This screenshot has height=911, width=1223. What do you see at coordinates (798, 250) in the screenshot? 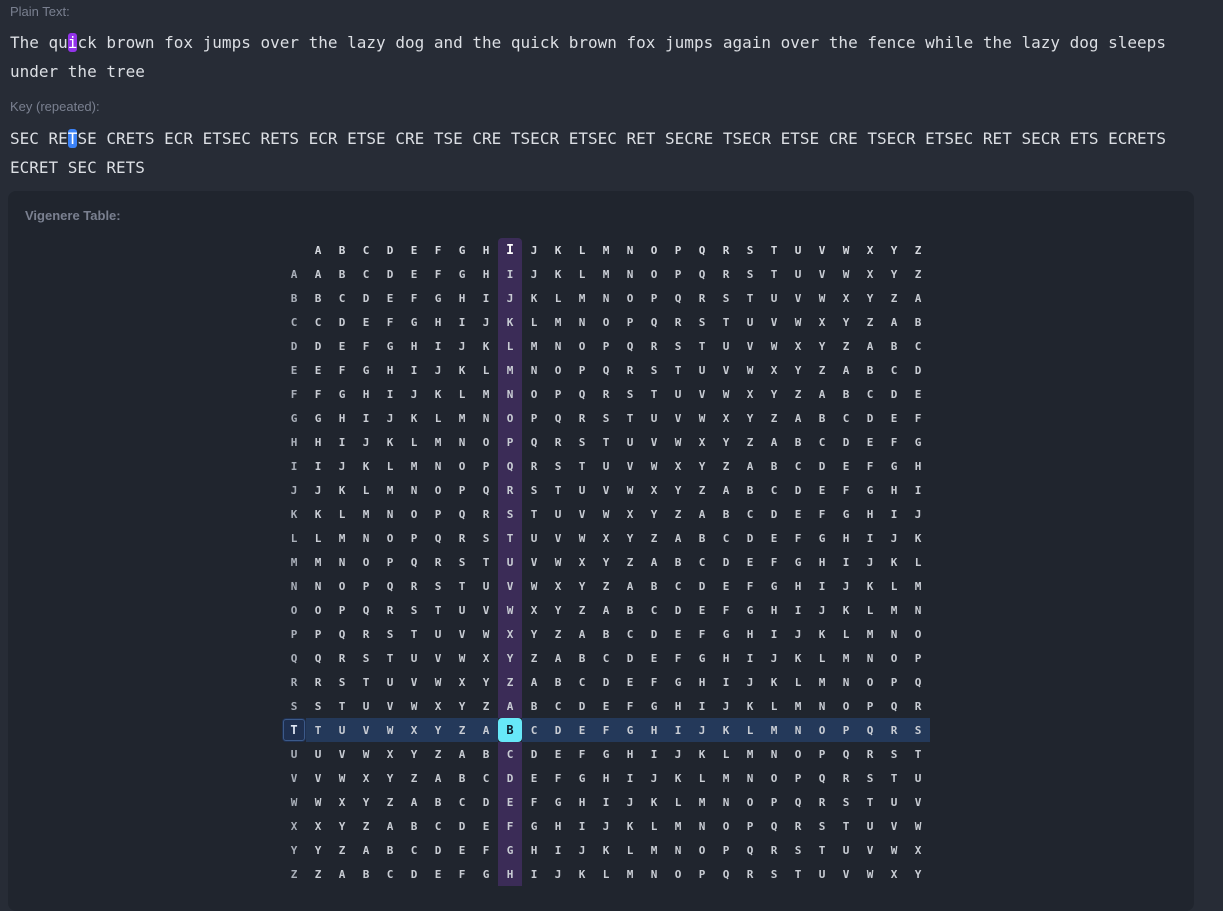
I see `column-header-u: U` at bounding box center [798, 250].